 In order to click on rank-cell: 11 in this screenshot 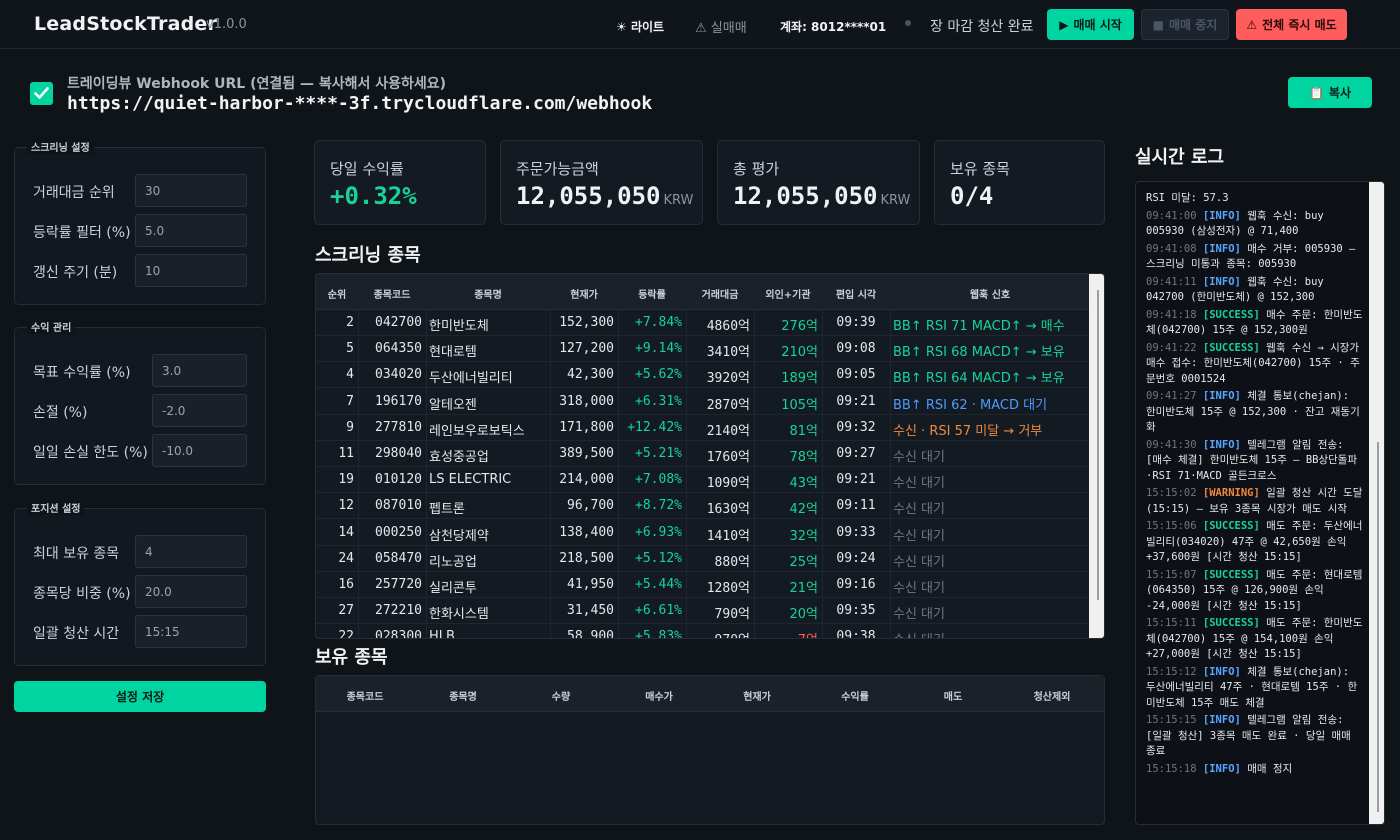, I will do `click(346, 453)`.